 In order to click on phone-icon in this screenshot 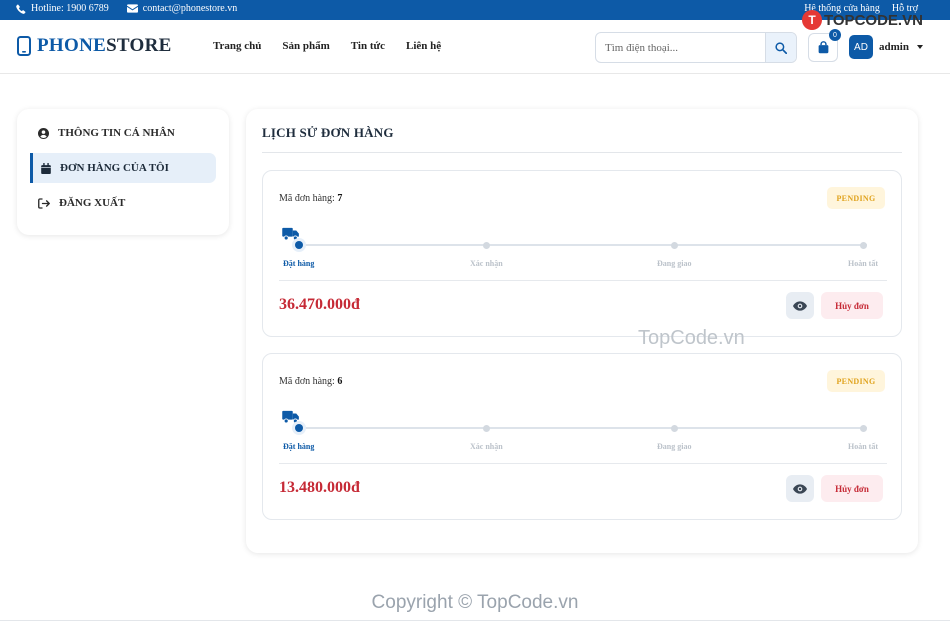, I will do `click(21, 9)`.